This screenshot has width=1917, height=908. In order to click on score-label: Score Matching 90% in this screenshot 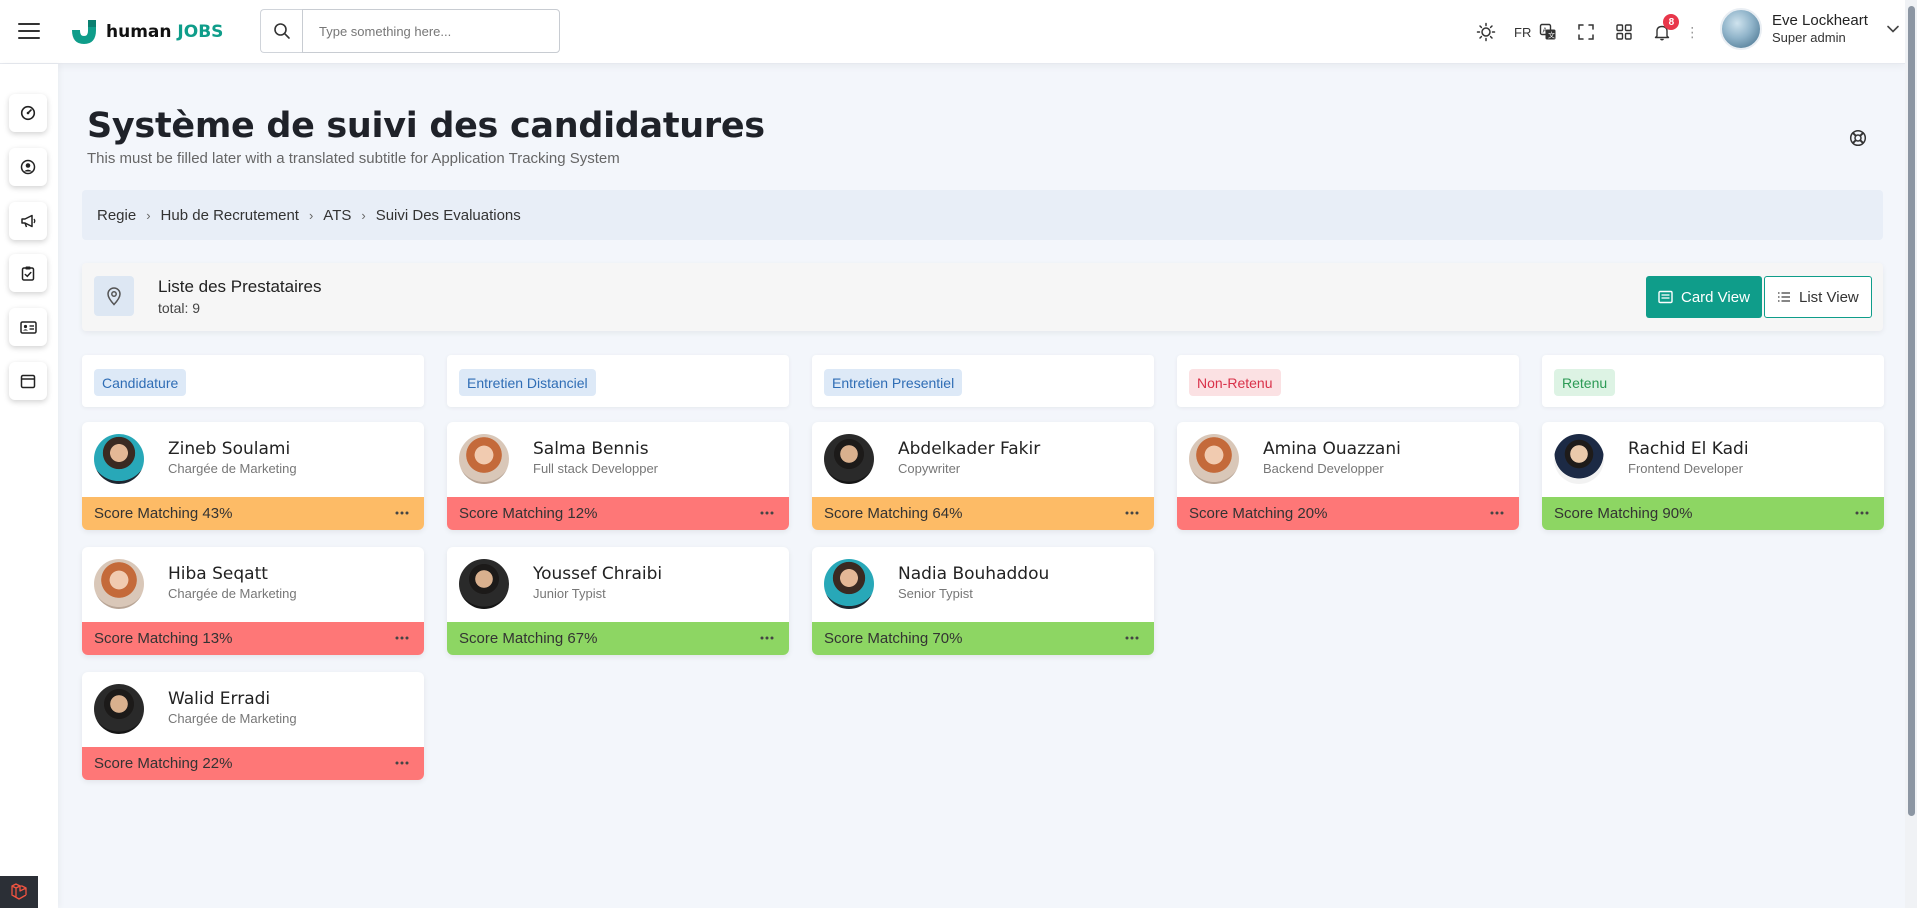, I will do `click(1623, 513)`.